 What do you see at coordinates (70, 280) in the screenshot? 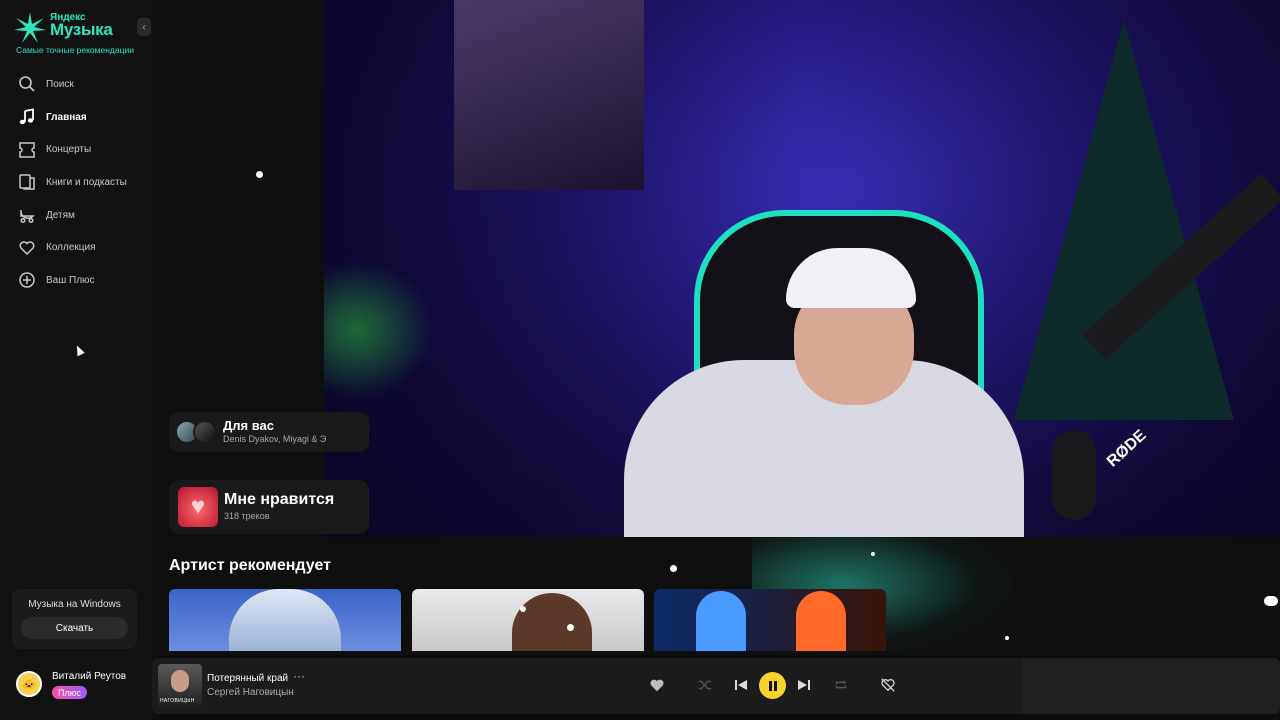
I see `nav-item-label: Ваш Плюс` at bounding box center [70, 280].